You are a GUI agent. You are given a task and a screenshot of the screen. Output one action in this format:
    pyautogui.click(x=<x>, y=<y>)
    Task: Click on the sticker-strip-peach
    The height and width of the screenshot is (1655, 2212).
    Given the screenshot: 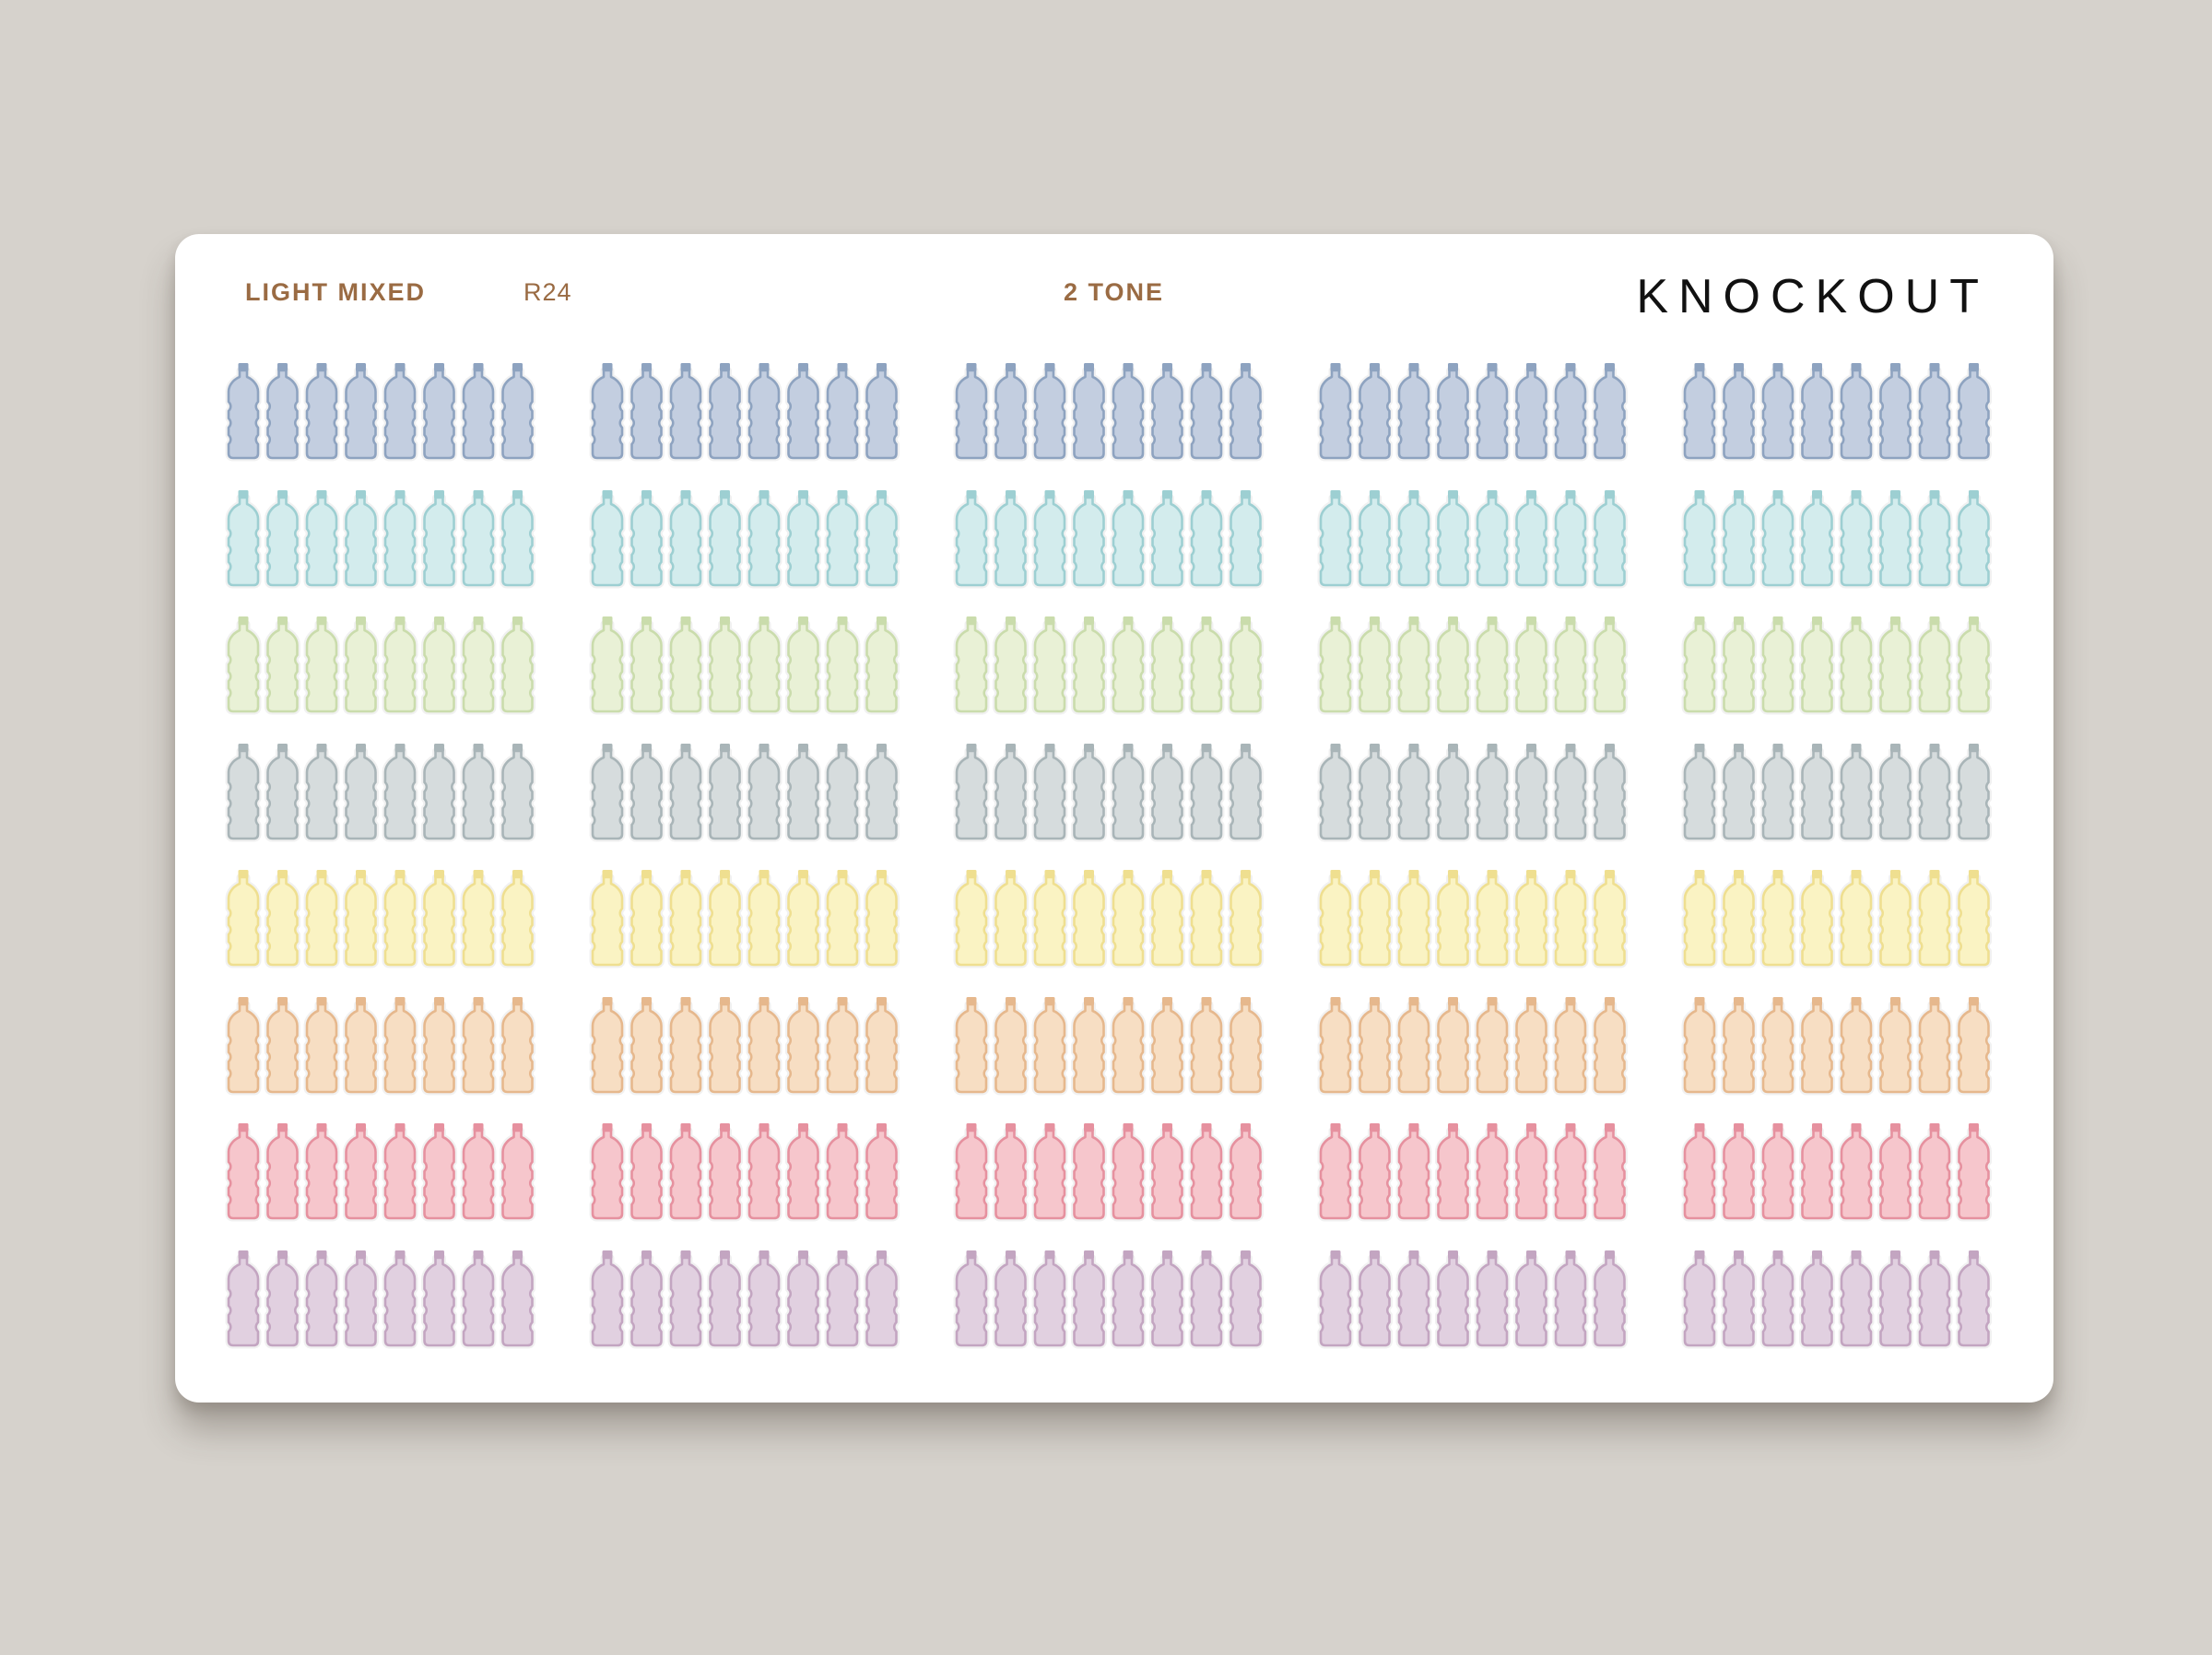 What is the action you would take?
    pyautogui.click(x=1114, y=1047)
    